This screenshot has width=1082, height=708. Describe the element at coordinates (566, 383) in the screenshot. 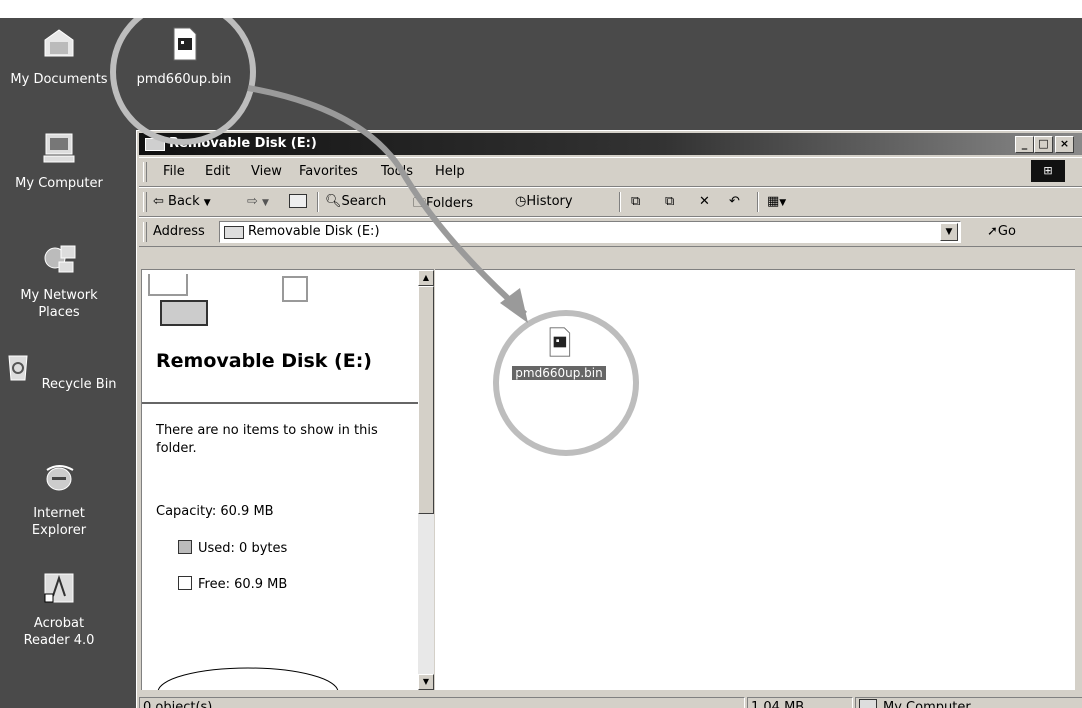

I see `highlight-ring-window-file` at that location.